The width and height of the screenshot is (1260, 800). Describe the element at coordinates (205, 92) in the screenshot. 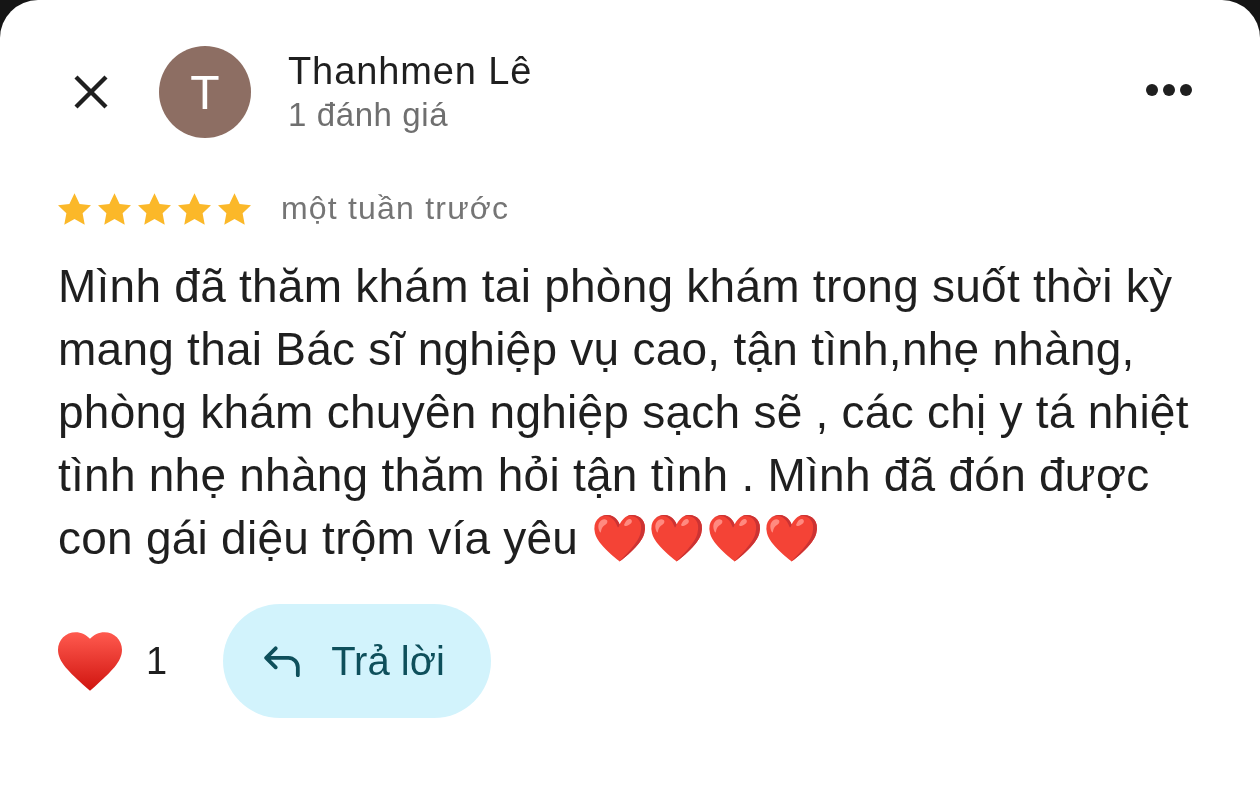

I see `user-avatar: T` at that location.